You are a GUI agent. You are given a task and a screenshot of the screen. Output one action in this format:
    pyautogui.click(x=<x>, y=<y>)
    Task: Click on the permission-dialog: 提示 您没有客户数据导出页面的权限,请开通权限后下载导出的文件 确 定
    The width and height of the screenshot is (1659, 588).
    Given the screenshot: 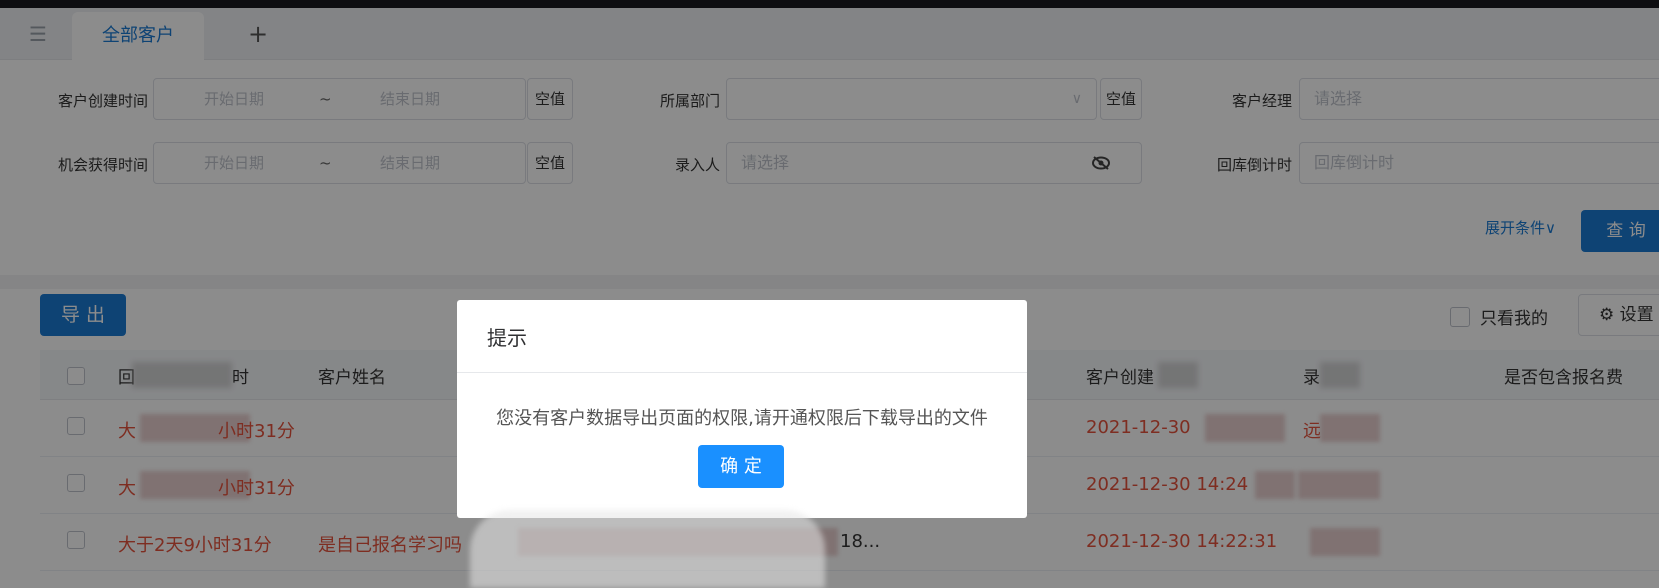 What is the action you would take?
    pyautogui.click(x=742, y=409)
    